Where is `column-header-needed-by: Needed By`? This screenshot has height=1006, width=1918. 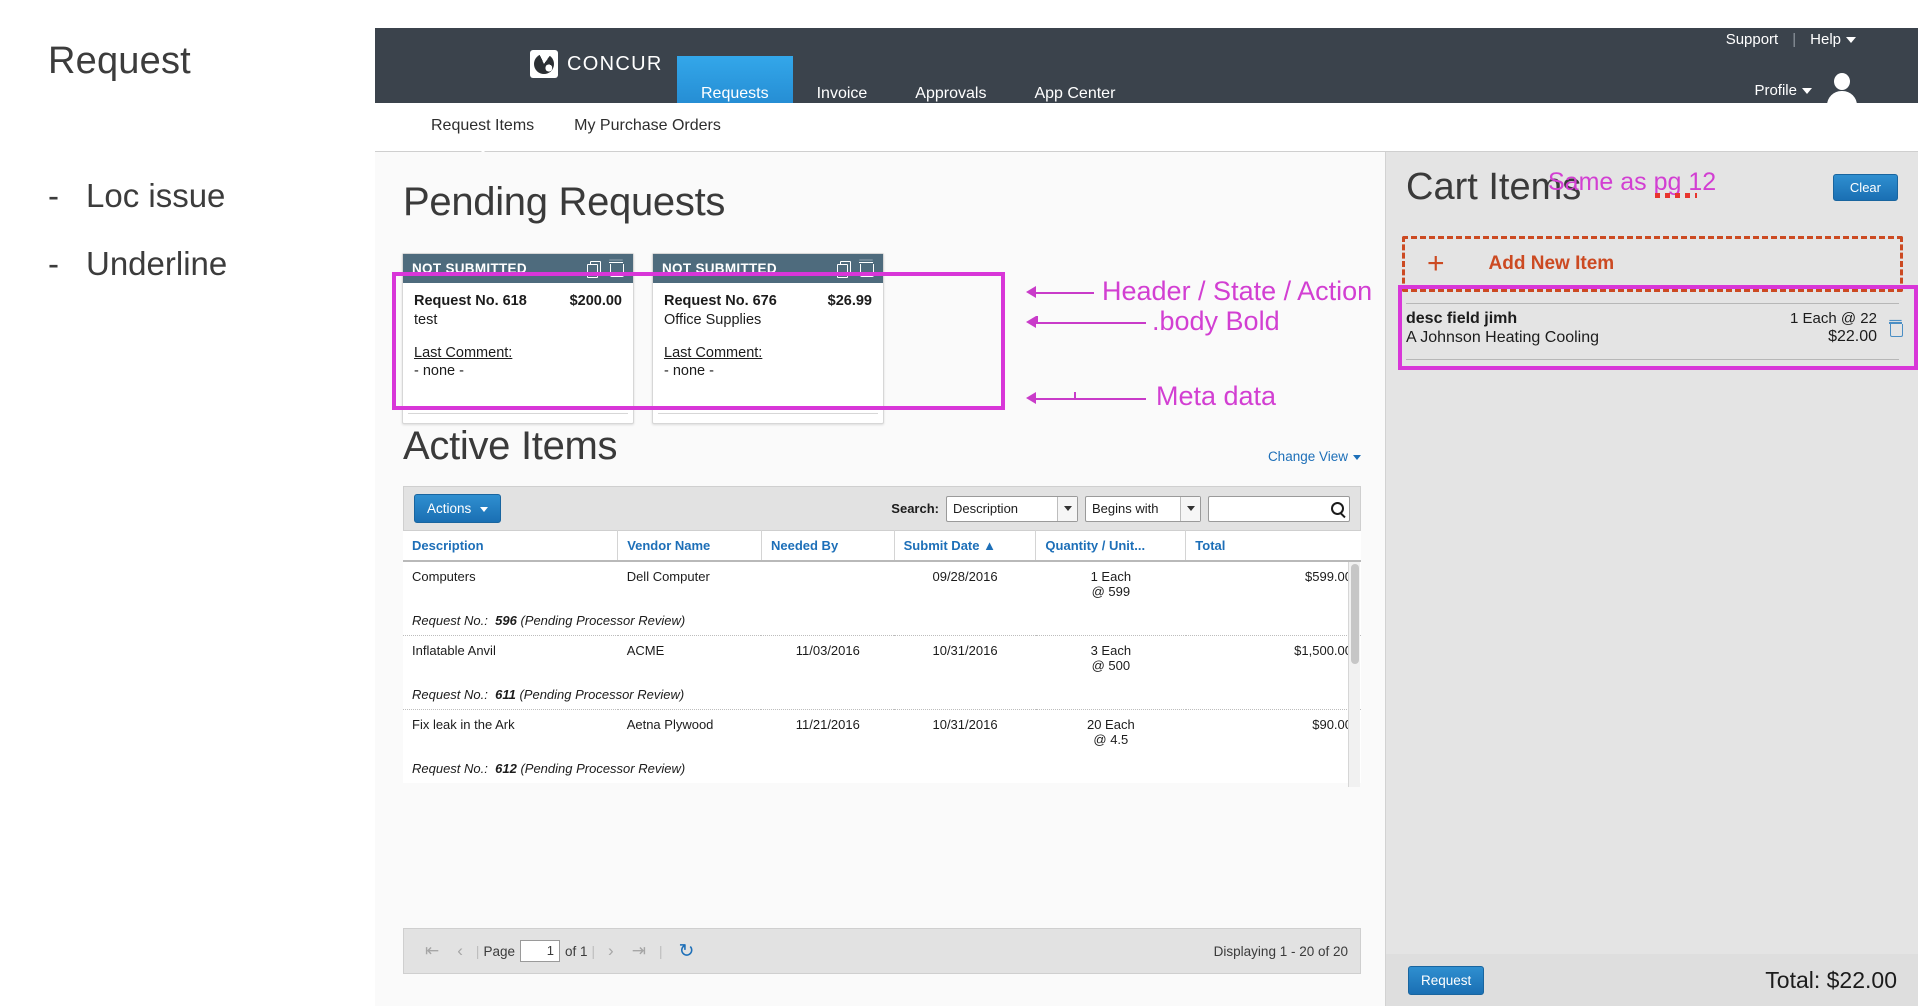 column-header-needed-by: Needed By is located at coordinates (828, 546).